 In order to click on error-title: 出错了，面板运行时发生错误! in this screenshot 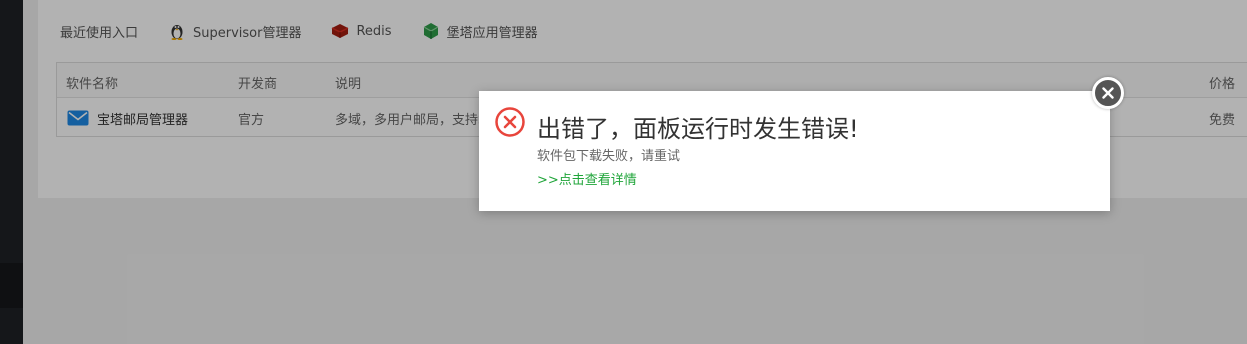, I will do `click(698, 129)`.